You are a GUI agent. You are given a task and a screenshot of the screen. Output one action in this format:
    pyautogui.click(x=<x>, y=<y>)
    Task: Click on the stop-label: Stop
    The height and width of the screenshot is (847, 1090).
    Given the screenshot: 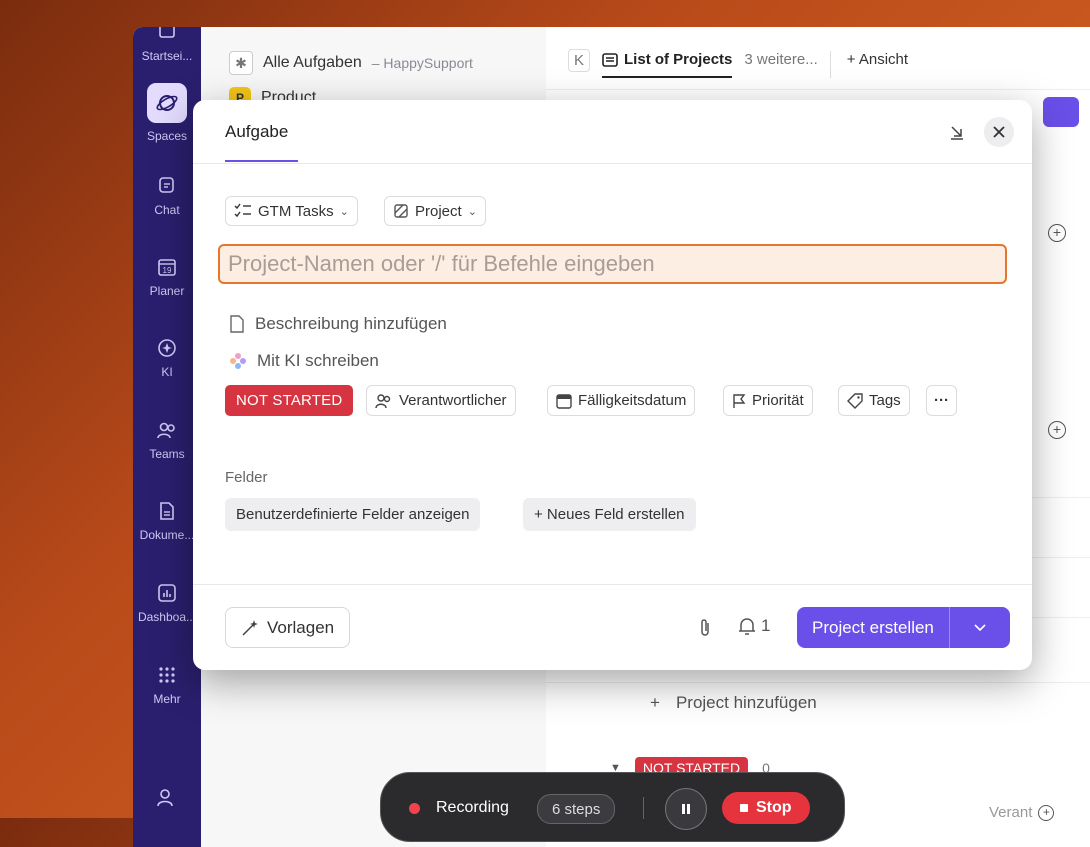 What is the action you would take?
    pyautogui.click(x=774, y=807)
    